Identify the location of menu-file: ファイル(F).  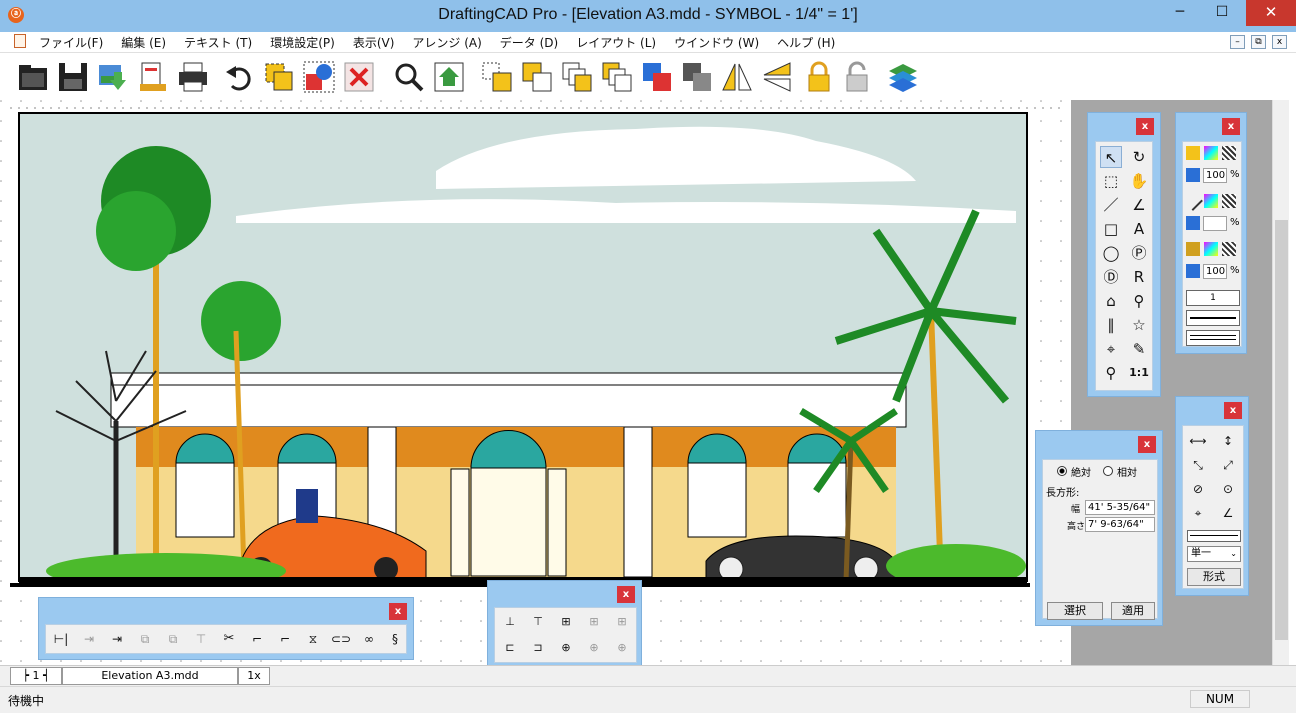
(71, 42).